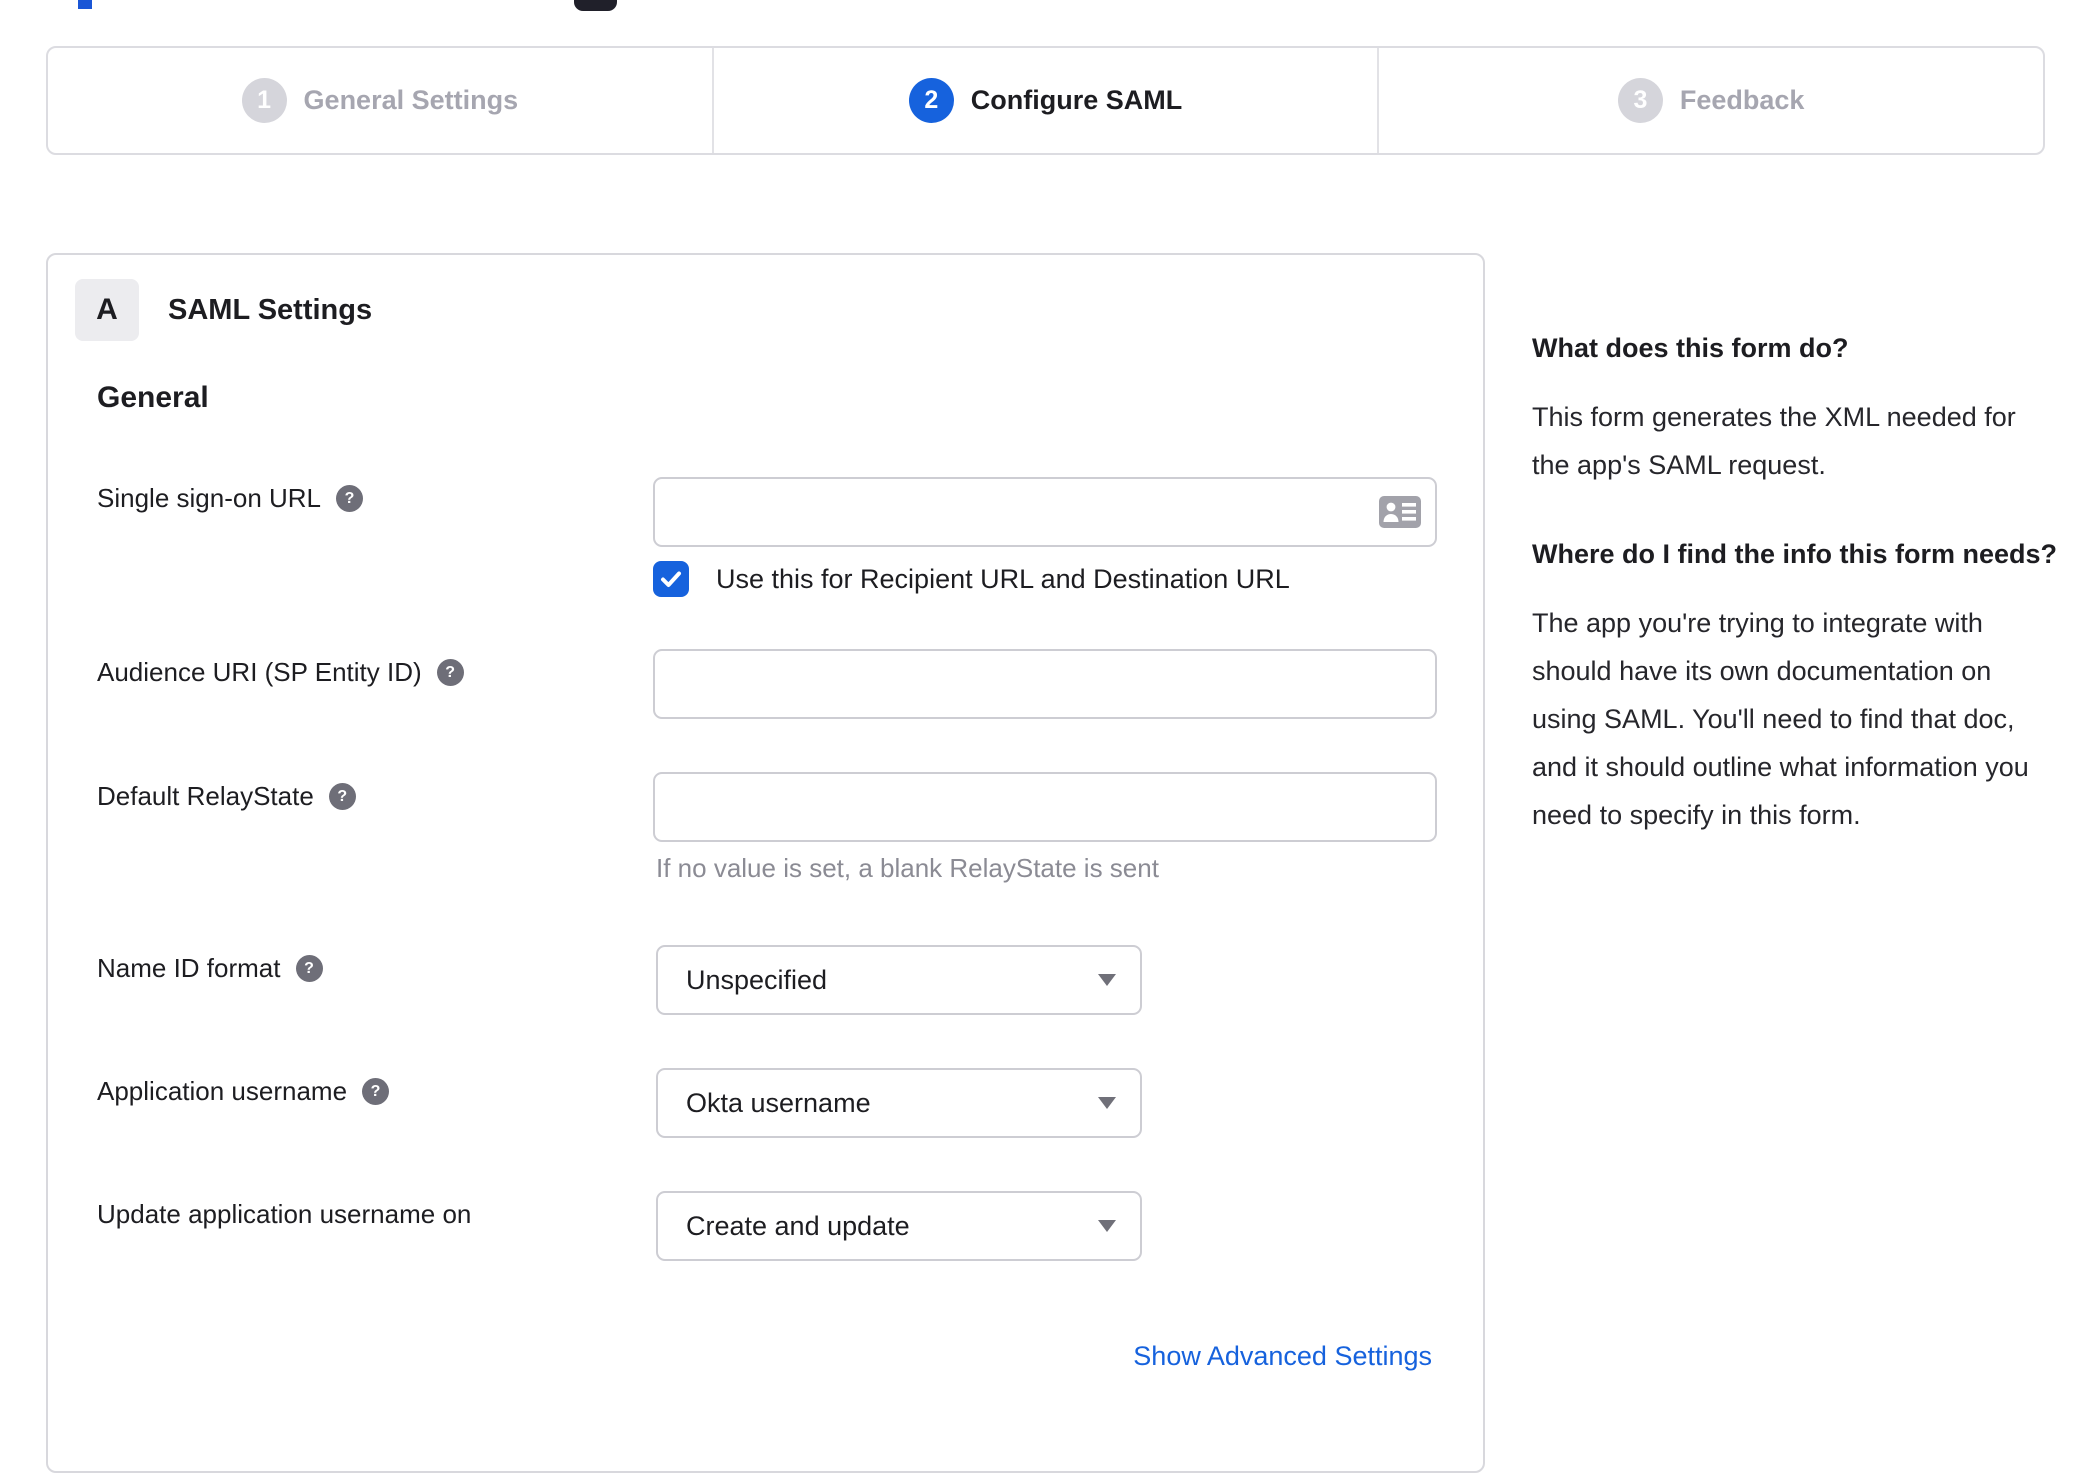 This screenshot has width=2092, height=1473. I want to click on nameid-format-label-row: Name ID format ?, so click(210, 968).